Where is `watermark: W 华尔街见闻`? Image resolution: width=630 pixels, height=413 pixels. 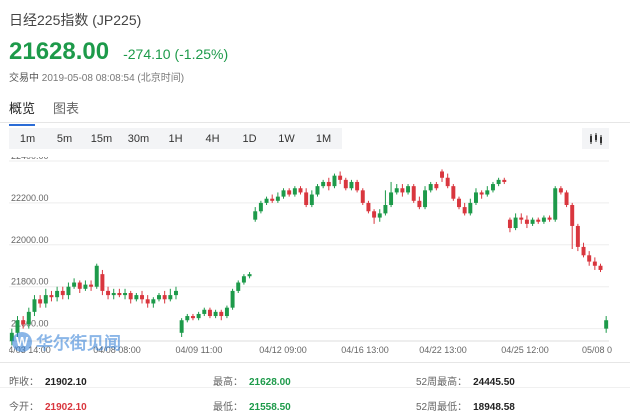 watermark: W 华尔街见闻 is located at coordinates (66, 341).